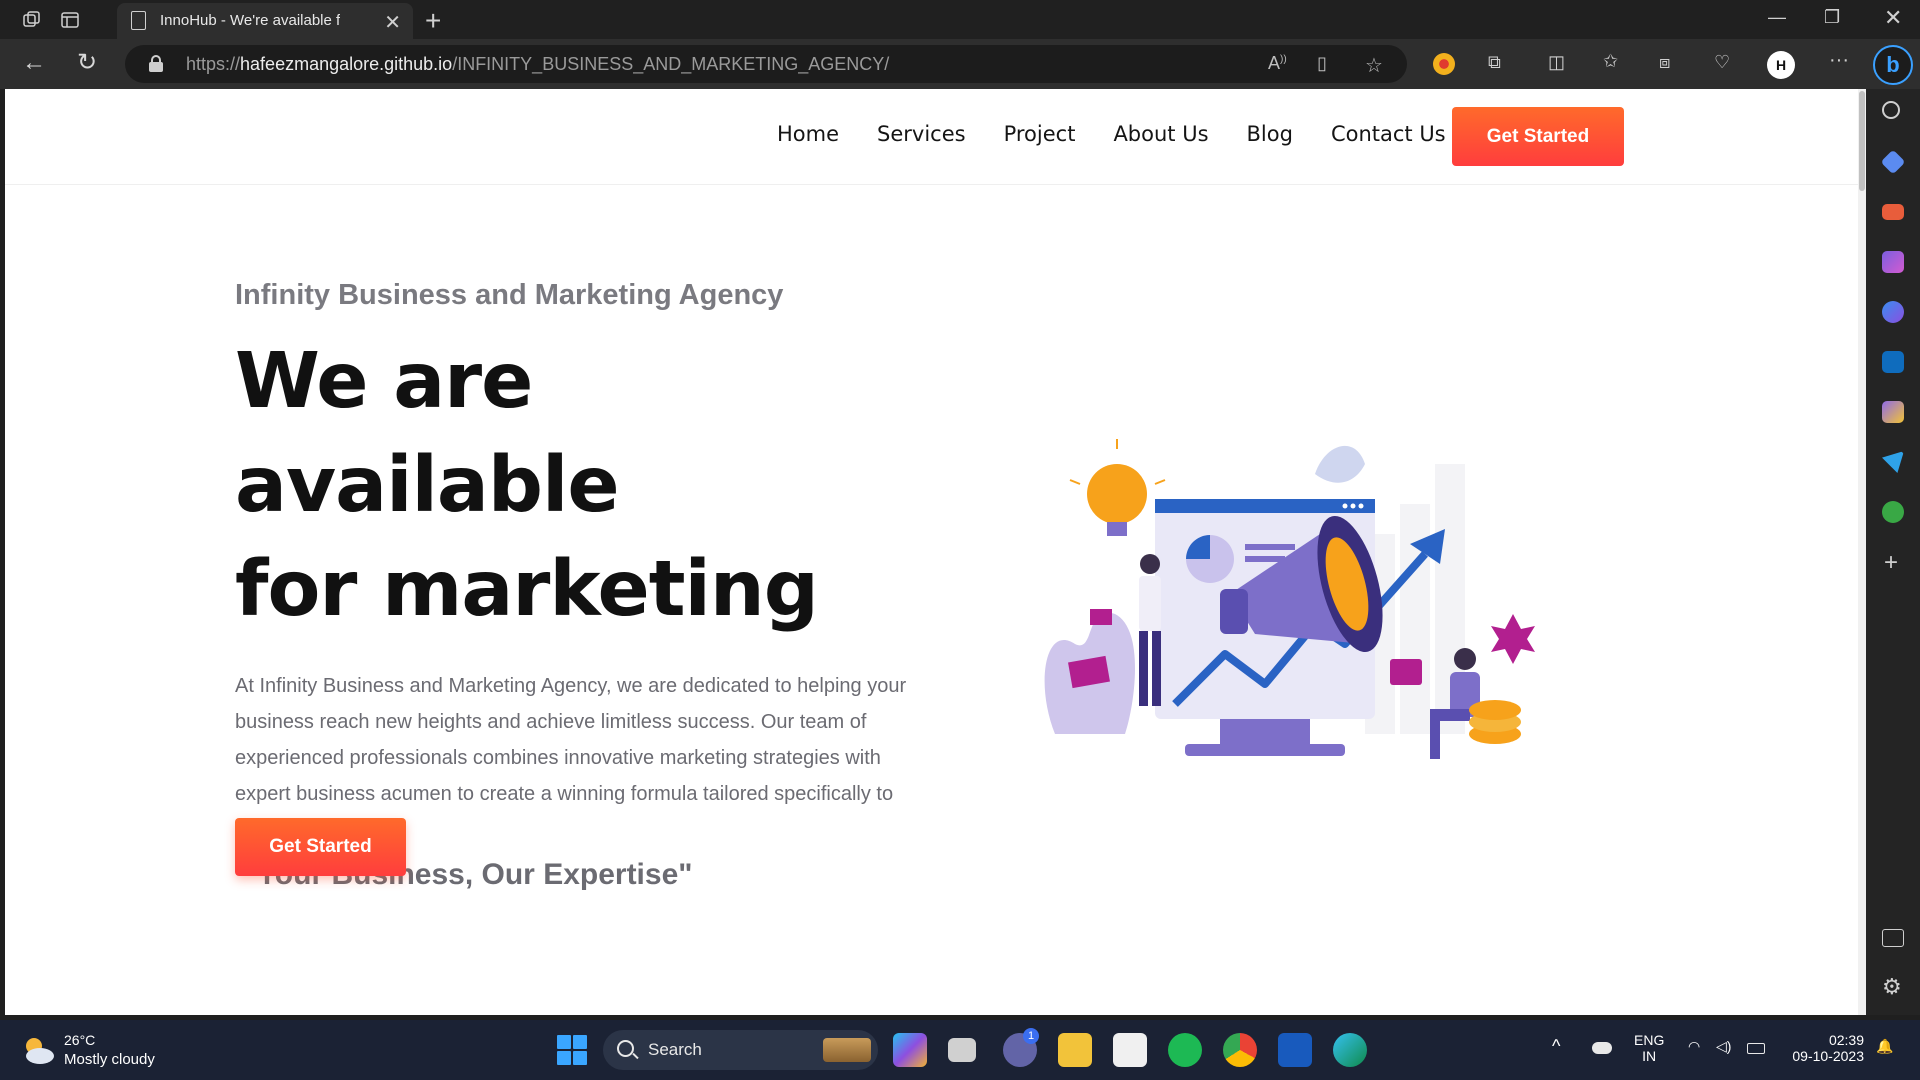 This screenshot has width=1920, height=1080. I want to click on clock: 02:39 09-10-2023, so click(1826, 1048).